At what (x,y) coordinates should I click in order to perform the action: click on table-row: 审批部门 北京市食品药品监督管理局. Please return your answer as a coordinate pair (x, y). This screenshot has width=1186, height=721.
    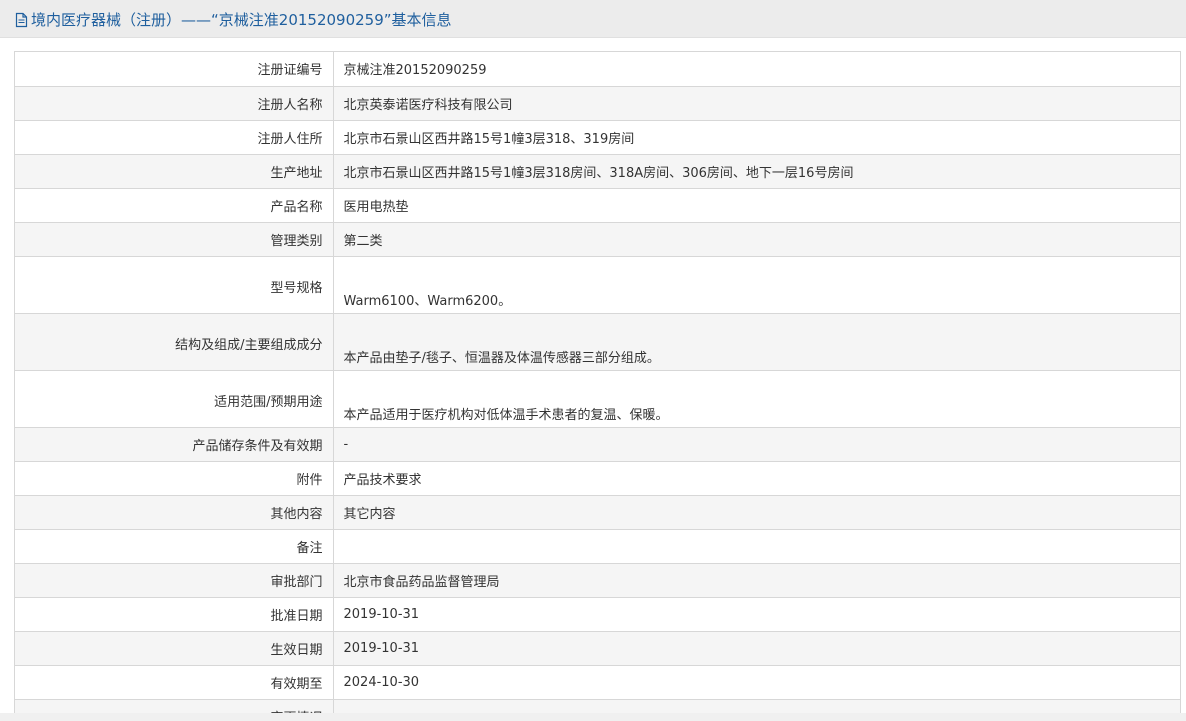
    Looking at the image, I should click on (597, 580).